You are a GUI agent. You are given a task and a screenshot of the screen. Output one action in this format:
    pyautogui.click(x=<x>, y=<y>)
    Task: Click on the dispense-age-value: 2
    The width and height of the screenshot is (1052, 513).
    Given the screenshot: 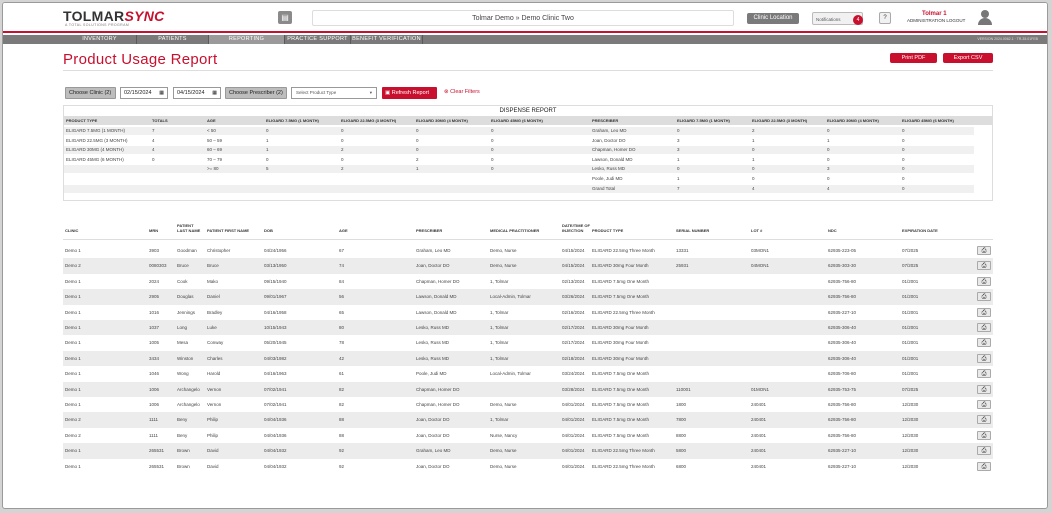 What is the action you would take?
    pyautogui.click(x=342, y=150)
    